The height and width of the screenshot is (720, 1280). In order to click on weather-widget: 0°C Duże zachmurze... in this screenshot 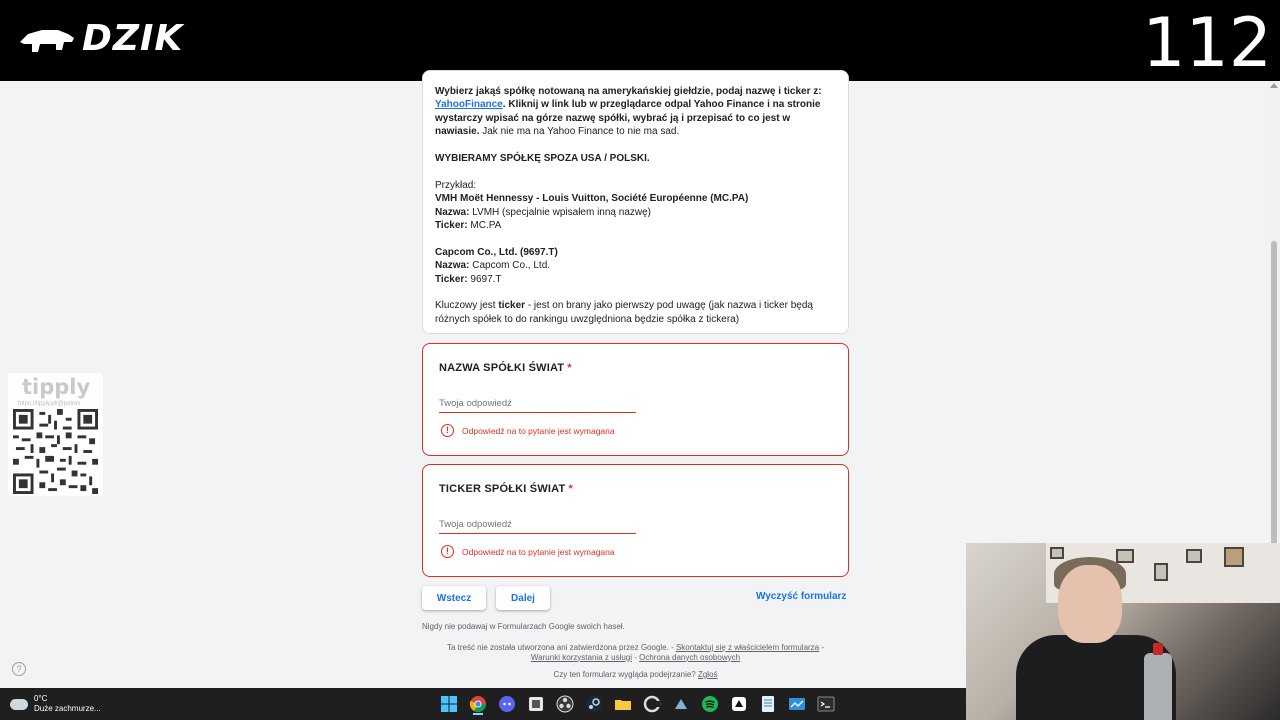, I will do `click(55, 704)`.